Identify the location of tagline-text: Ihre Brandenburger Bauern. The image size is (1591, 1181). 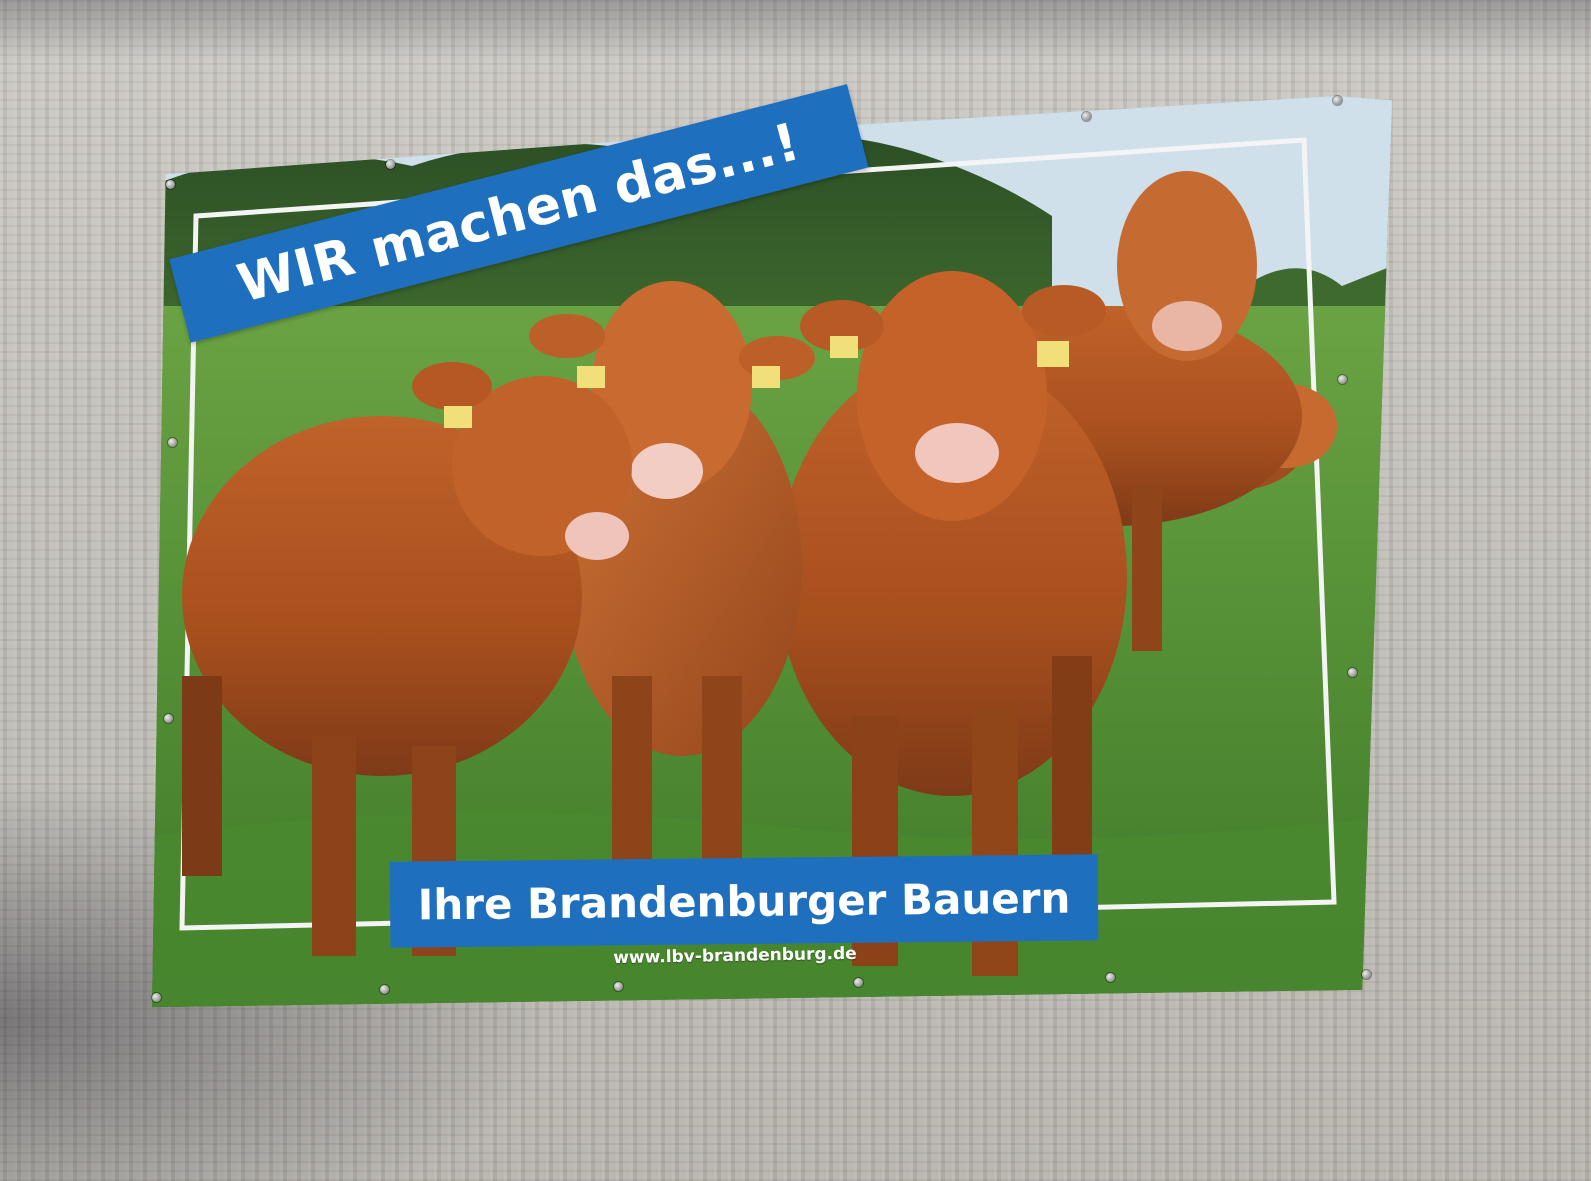
(744, 901).